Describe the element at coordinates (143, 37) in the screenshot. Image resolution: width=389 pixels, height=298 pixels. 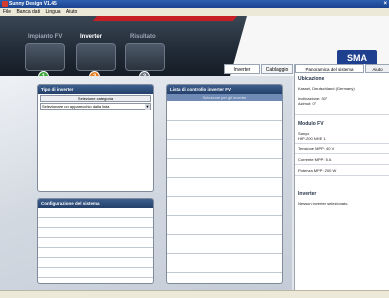
I see `tab-risultato: Risultato` at that location.